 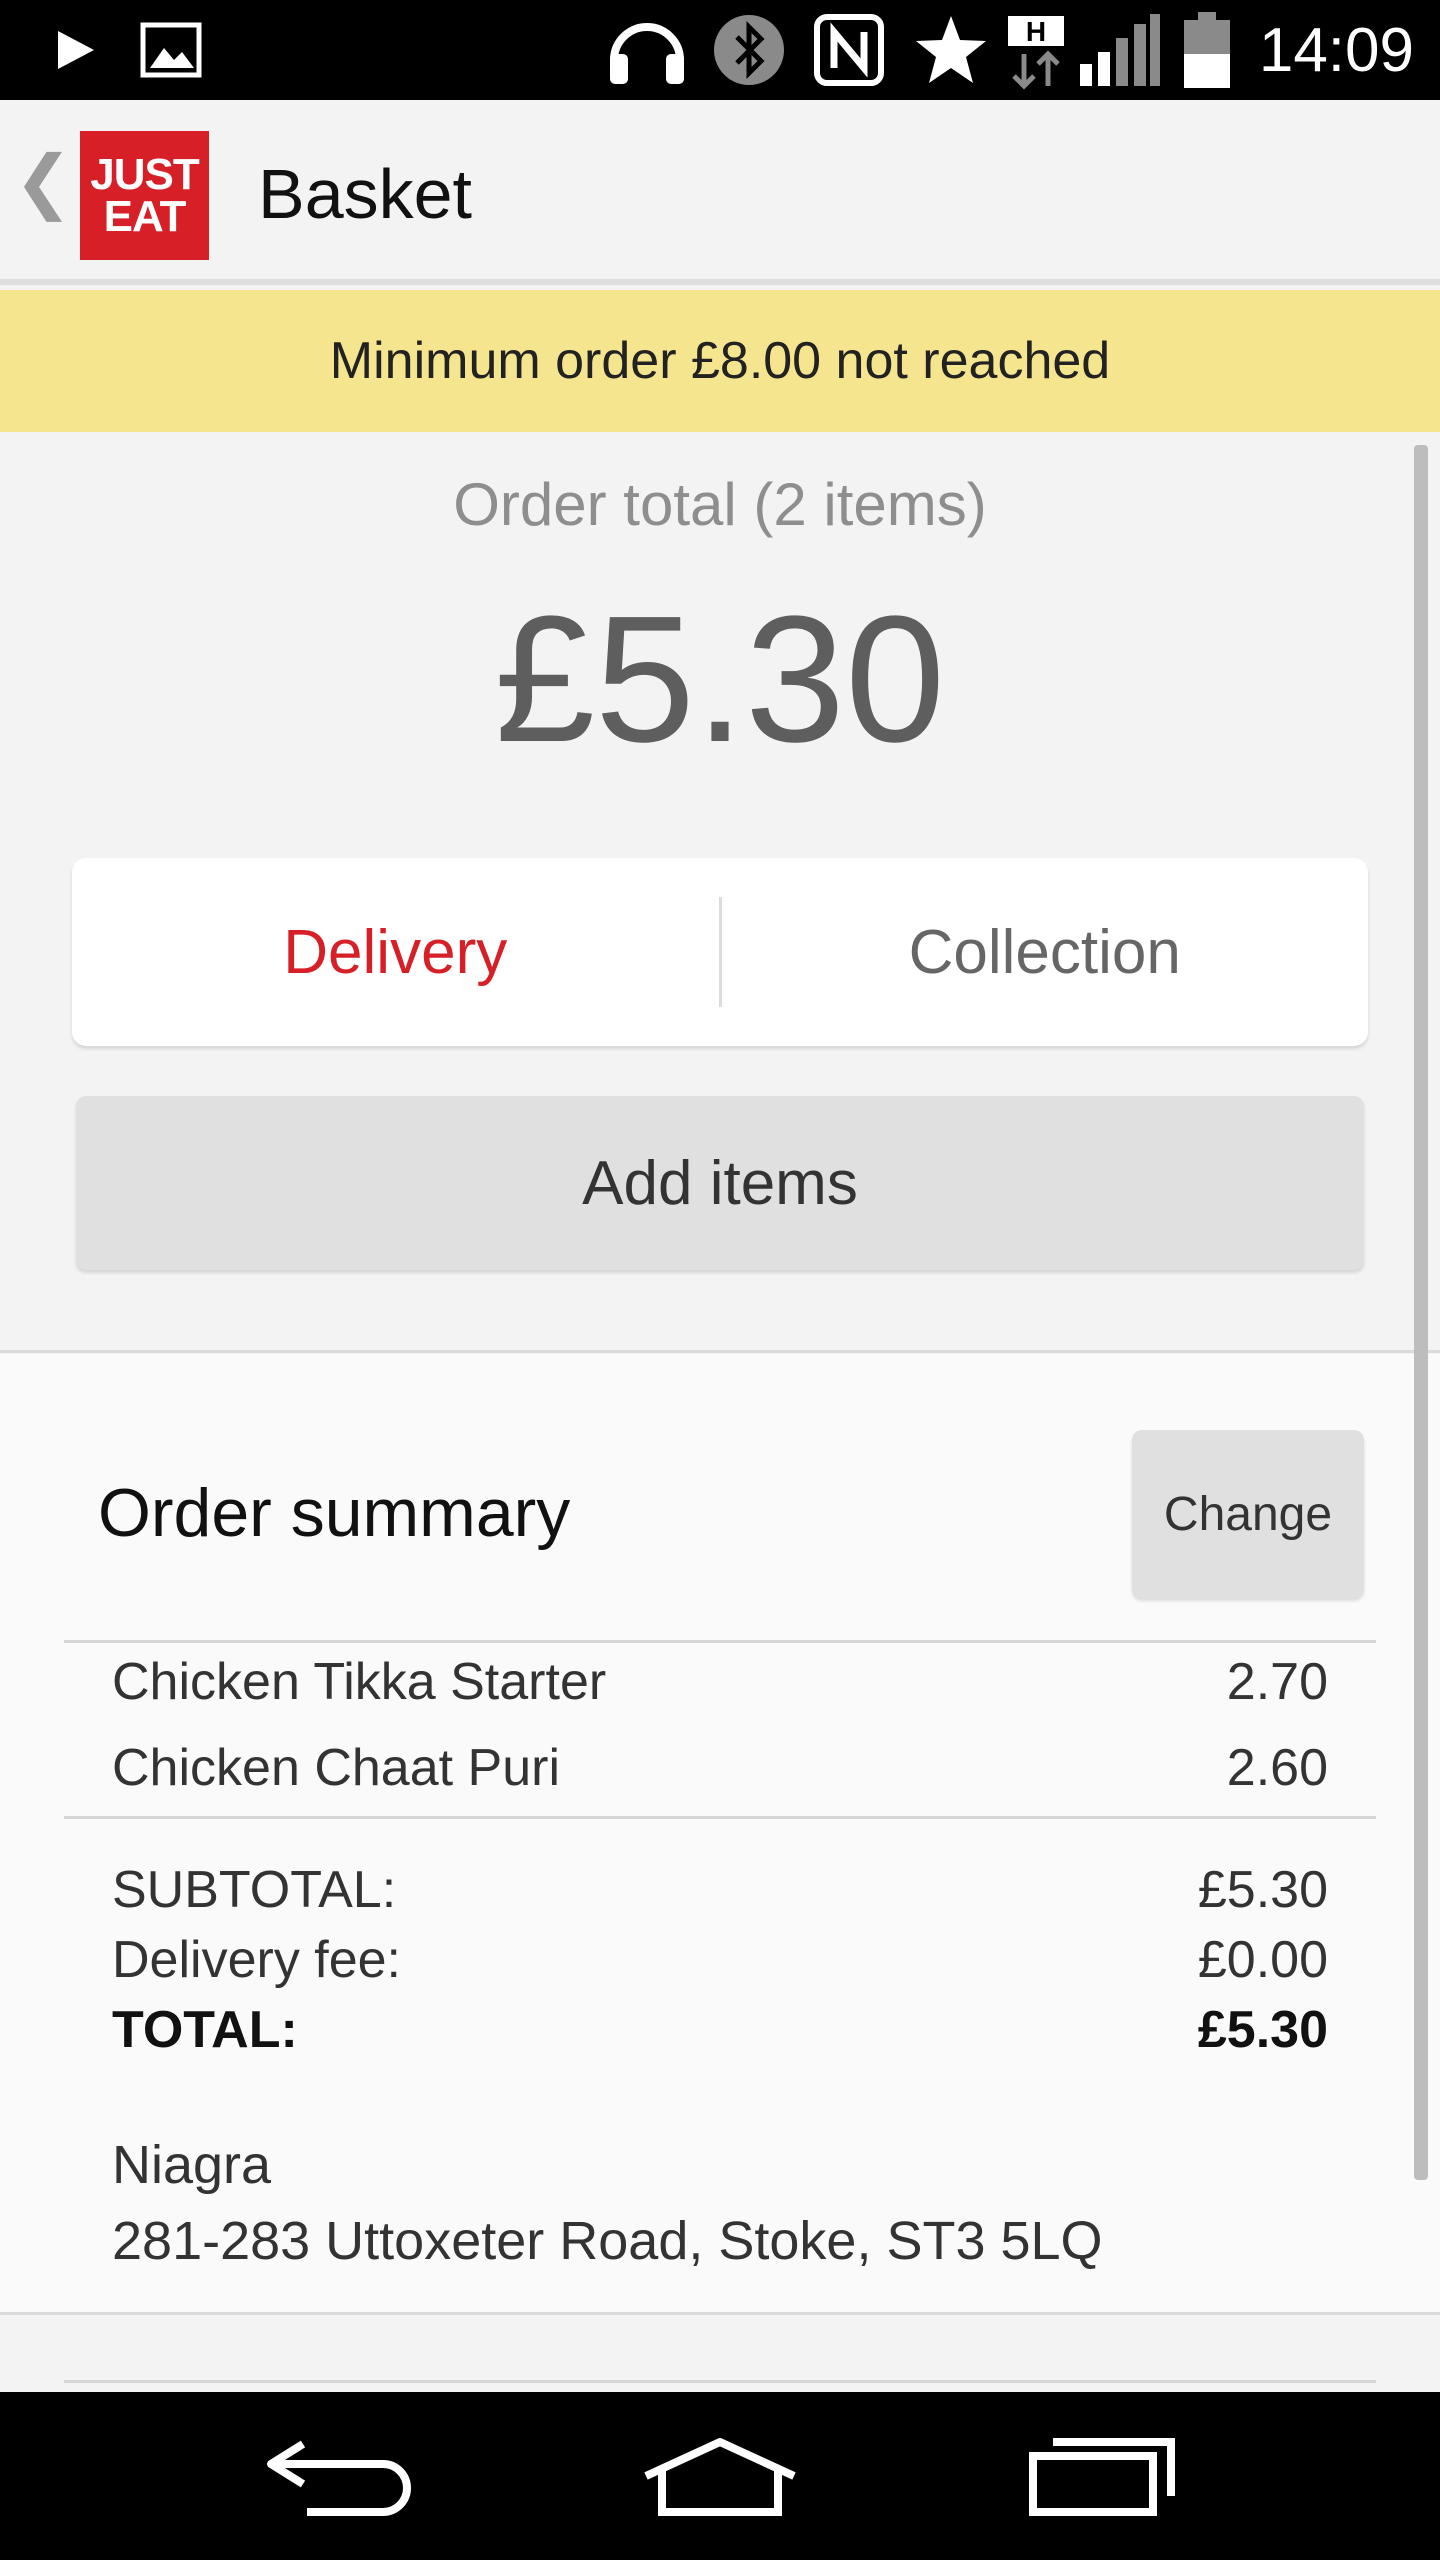 What do you see at coordinates (254, 1890) in the screenshot?
I see `subtotal-label: SUBTOTAL:` at bounding box center [254, 1890].